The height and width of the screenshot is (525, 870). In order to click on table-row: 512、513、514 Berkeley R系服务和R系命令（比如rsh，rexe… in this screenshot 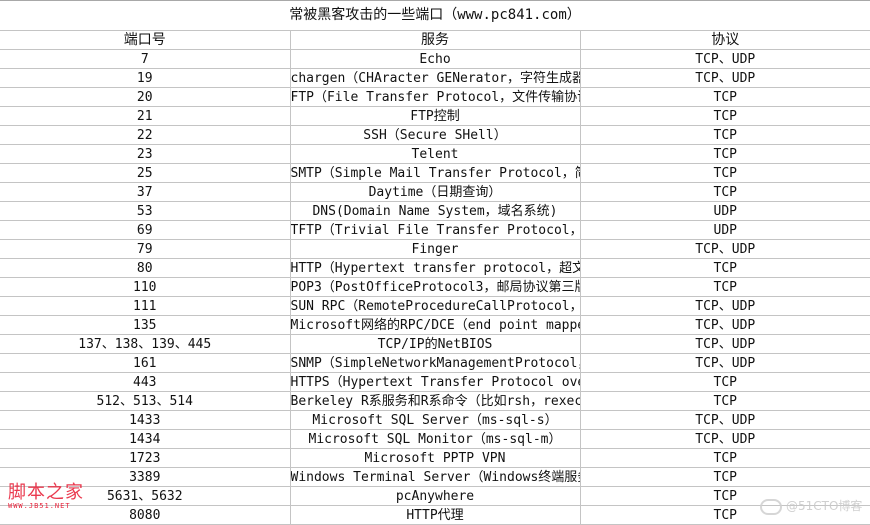, I will do `click(435, 401)`.